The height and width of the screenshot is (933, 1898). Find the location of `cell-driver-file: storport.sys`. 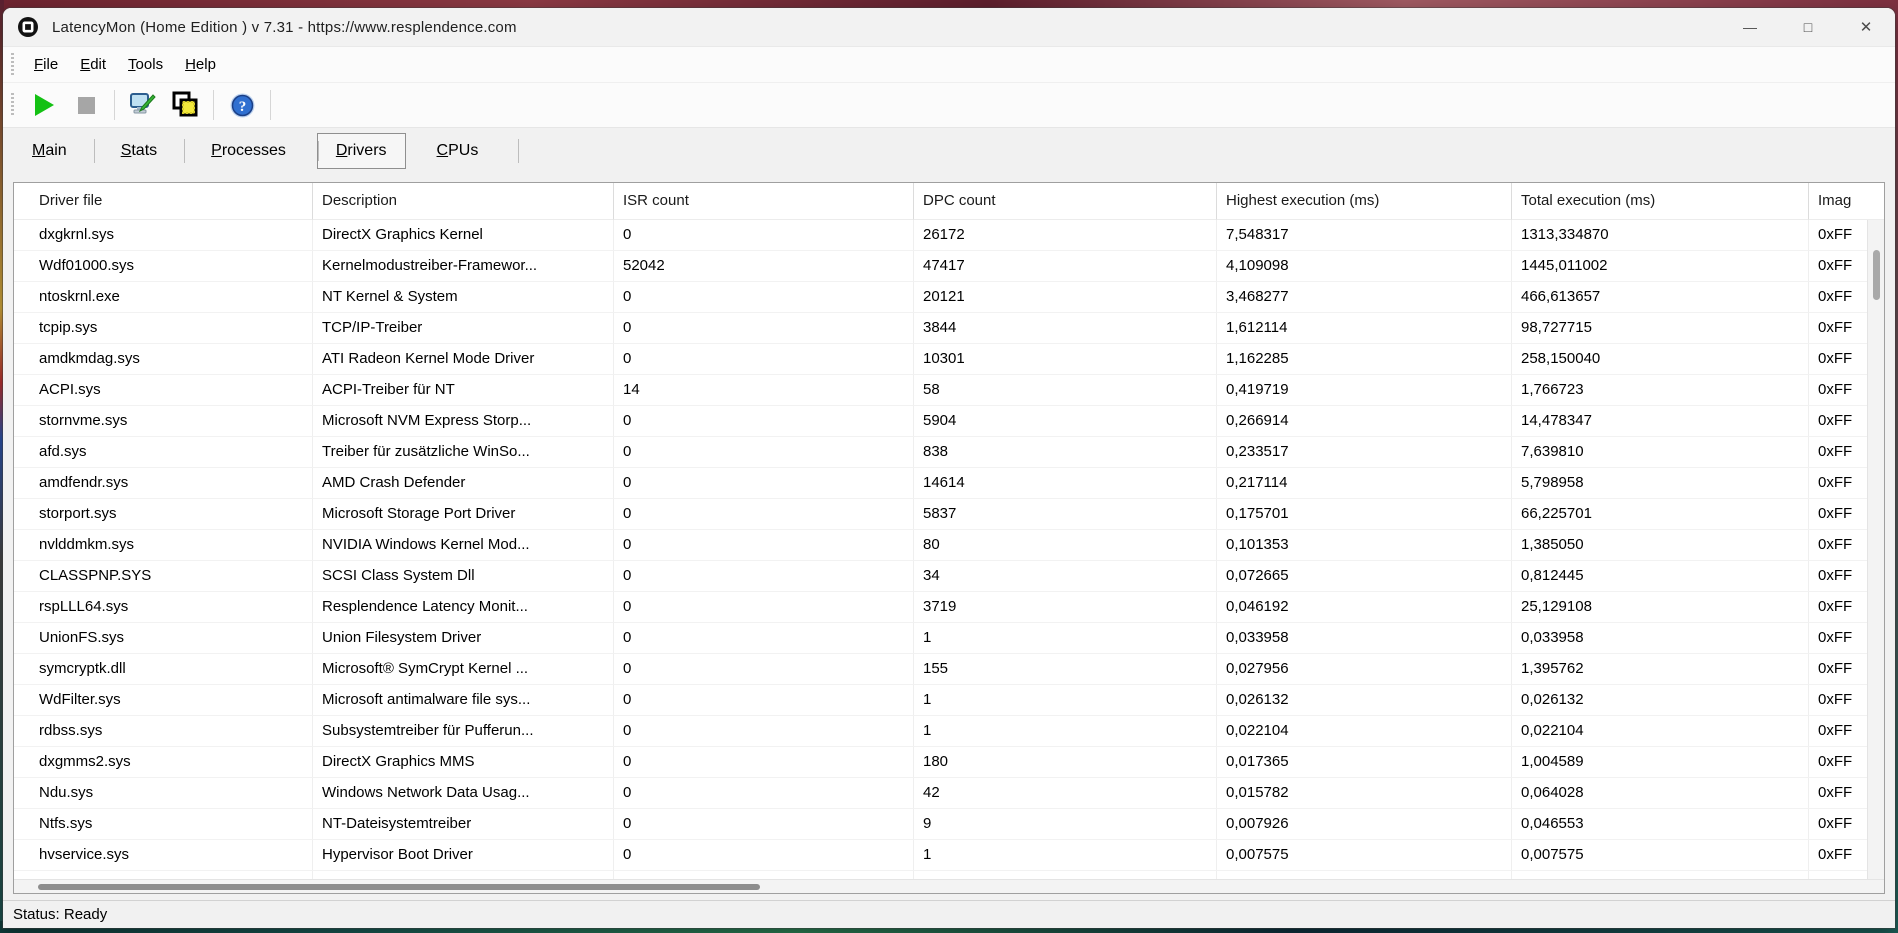

cell-driver-file: storport.sys is located at coordinates (163, 514).